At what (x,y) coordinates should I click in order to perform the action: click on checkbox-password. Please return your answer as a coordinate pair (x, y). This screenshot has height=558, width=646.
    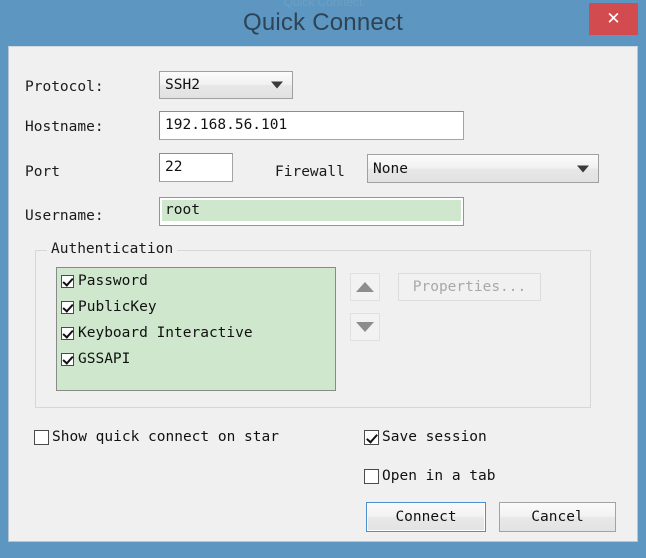
    Looking at the image, I should click on (67, 281).